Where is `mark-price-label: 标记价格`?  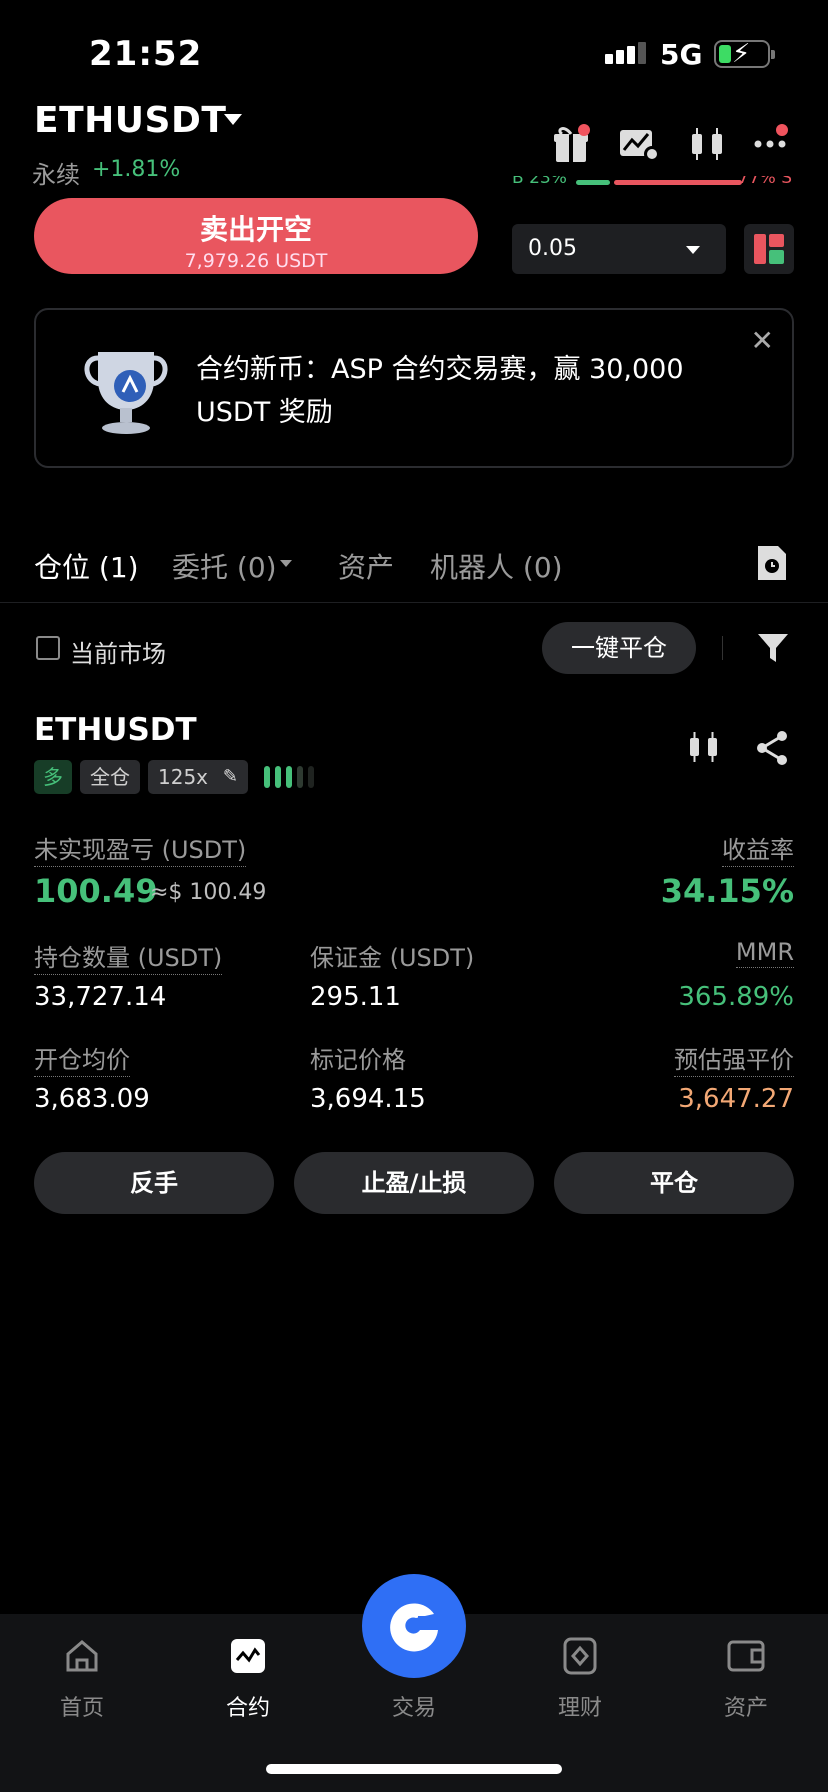
mark-price-label: 标记价格 is located at coordinates (358, 1060).